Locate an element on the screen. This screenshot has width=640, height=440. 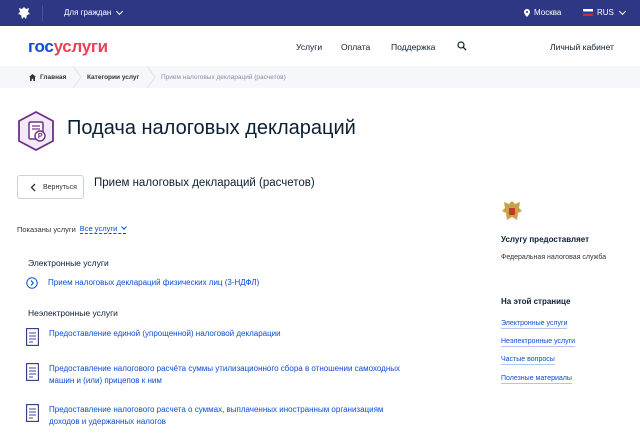
service-link-line: машин и (или) прицепов к ним is located at coordinates (105, 380).